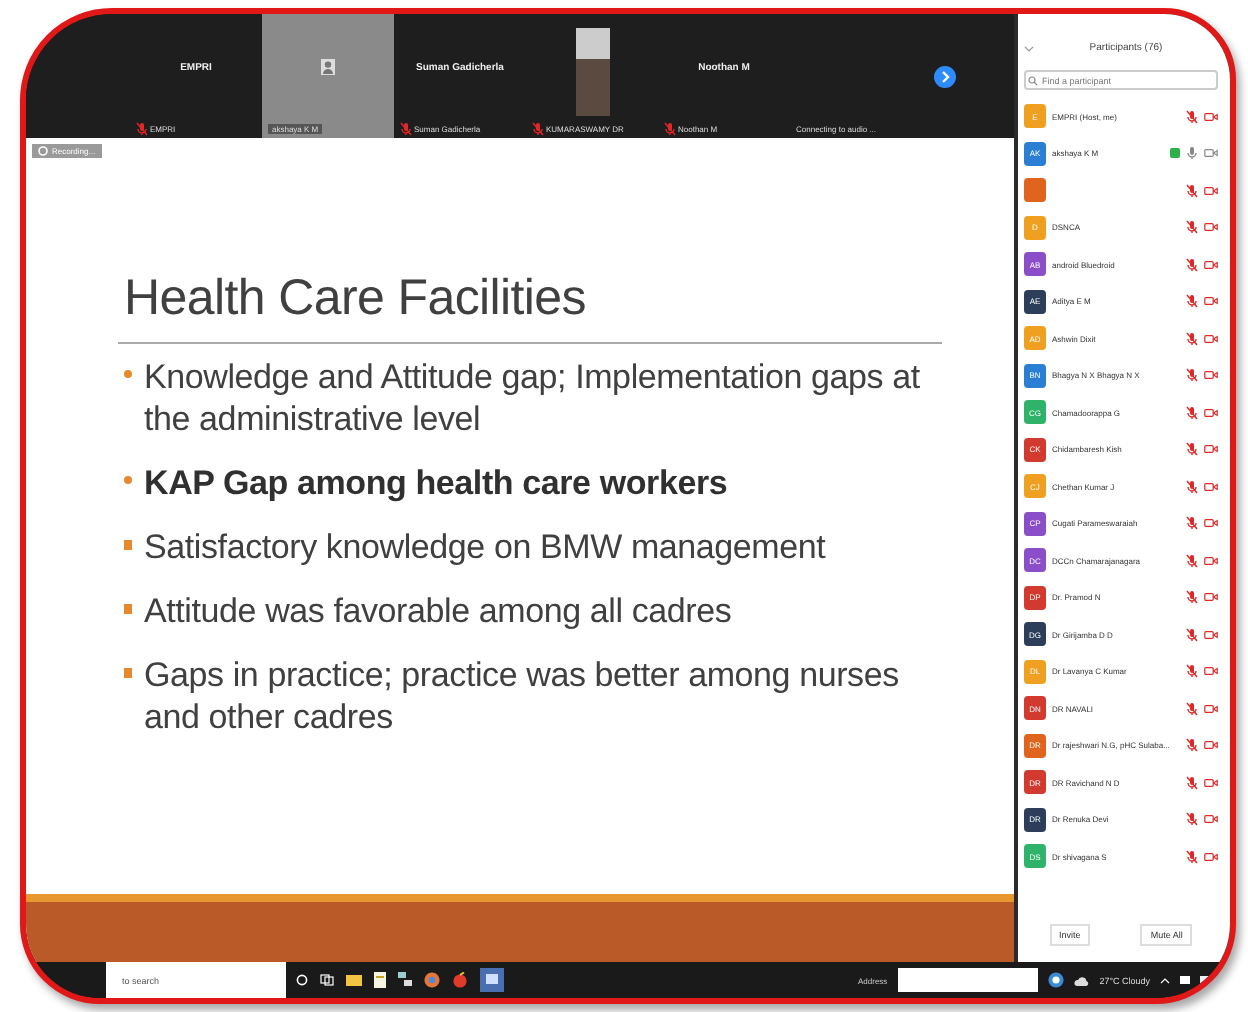  What do you see at coordinates (327, 980) in the screenshot?
I see `task-view-icon` at bounding box center [327, 980].